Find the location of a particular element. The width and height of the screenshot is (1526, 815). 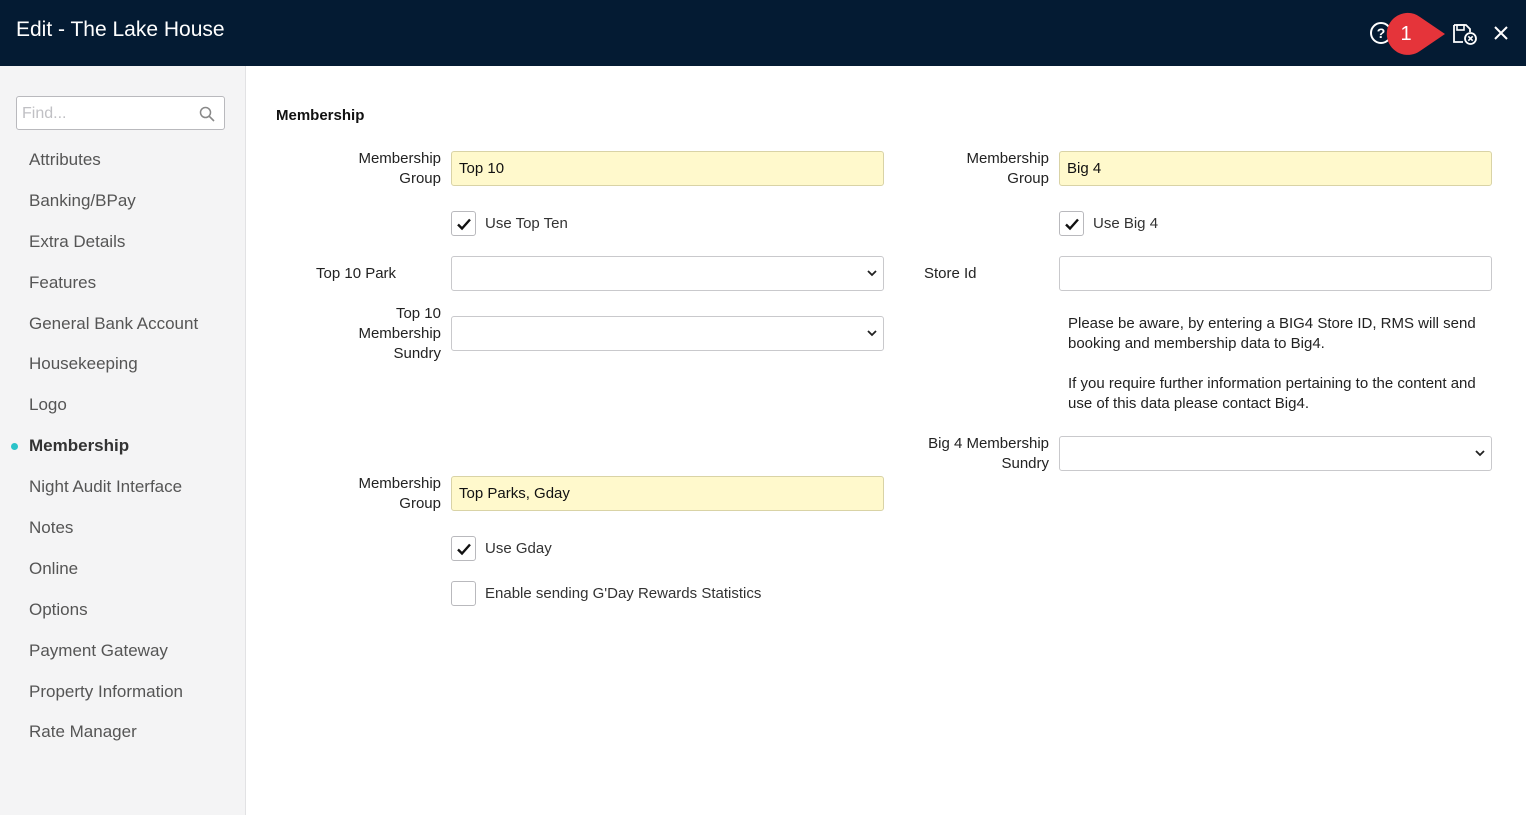

big4-notice-line2: booking and membership data to Big4. is located at coordinates (1196, 343).